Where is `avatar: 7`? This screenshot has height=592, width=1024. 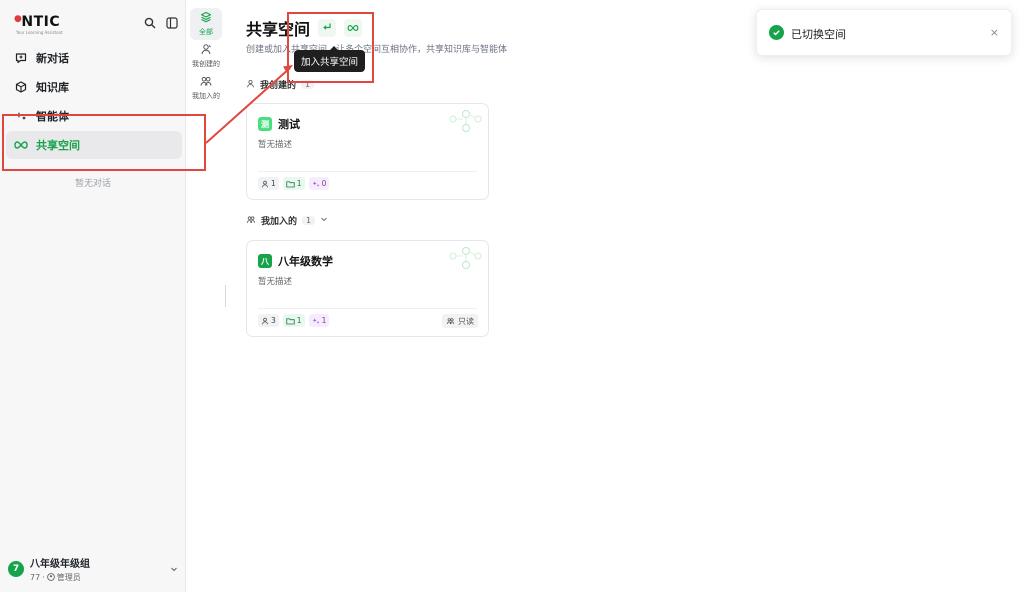 avatar: 7 is located at coordinates (16, 569).